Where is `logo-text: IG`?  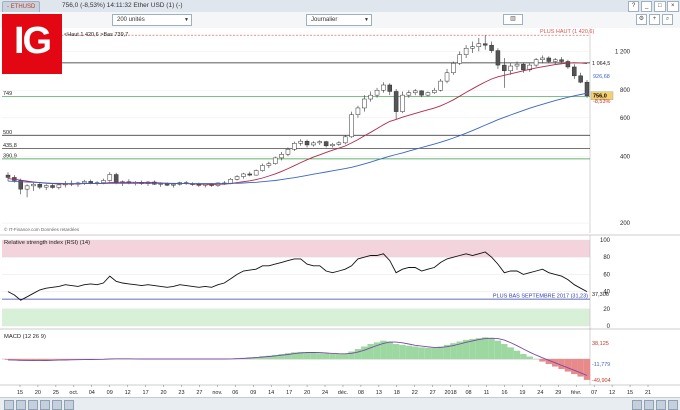
logo-text: IG is located at coordinates (32, 41).